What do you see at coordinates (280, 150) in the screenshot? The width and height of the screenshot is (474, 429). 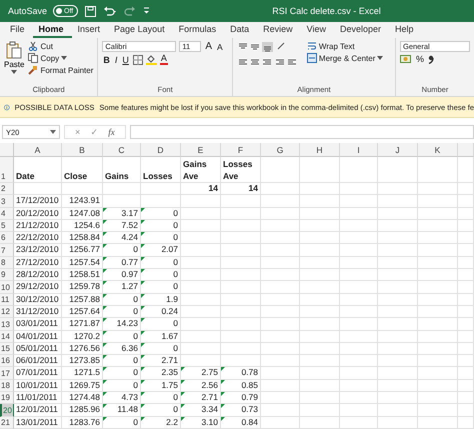 I see `column-header: G` at bounding box center [280, 150].